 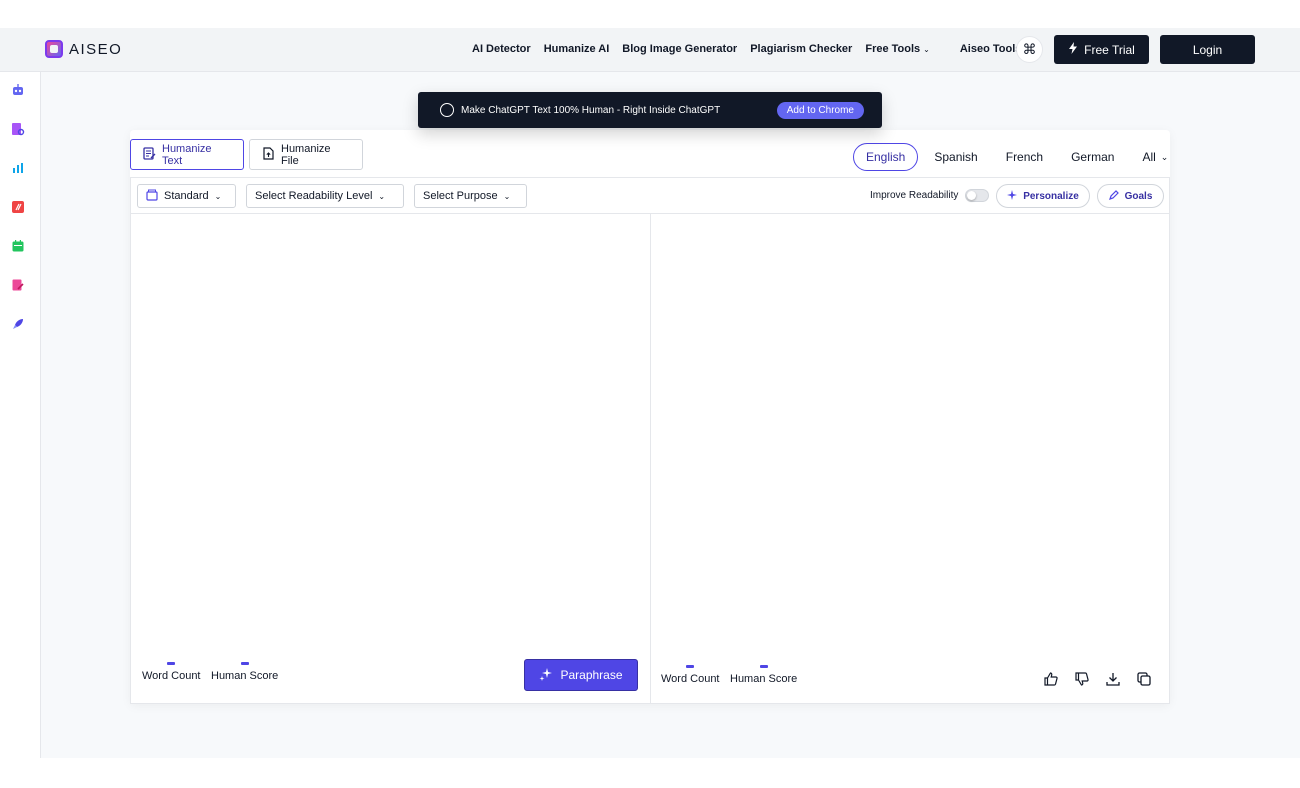 I want to click on login-label: Login, so click(x=1207, y=49).